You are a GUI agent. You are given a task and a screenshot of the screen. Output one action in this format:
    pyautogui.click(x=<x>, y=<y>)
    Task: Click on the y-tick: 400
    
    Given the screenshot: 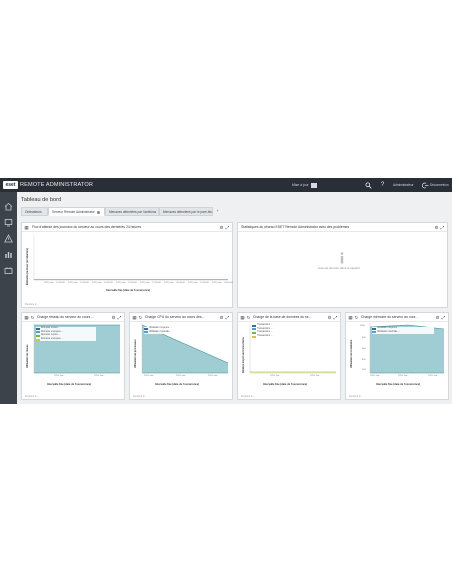 What is the action you would take?
    pyautogui.click(x=364, y=360)
    